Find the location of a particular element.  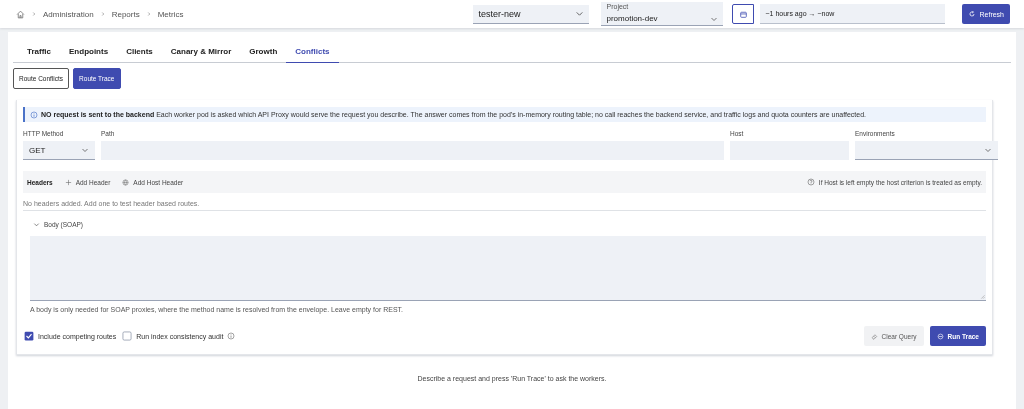

home-icon is located at coordinates (20, 14).